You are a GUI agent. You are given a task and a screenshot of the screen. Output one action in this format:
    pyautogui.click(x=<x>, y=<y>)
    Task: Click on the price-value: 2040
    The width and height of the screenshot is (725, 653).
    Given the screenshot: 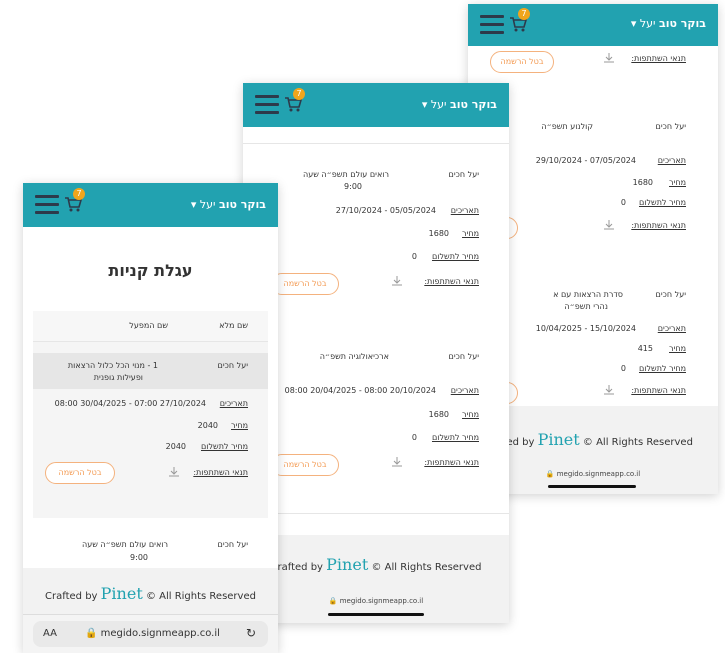 What is the action you would take?
    pyautogui.click(x=207, y=425)
    